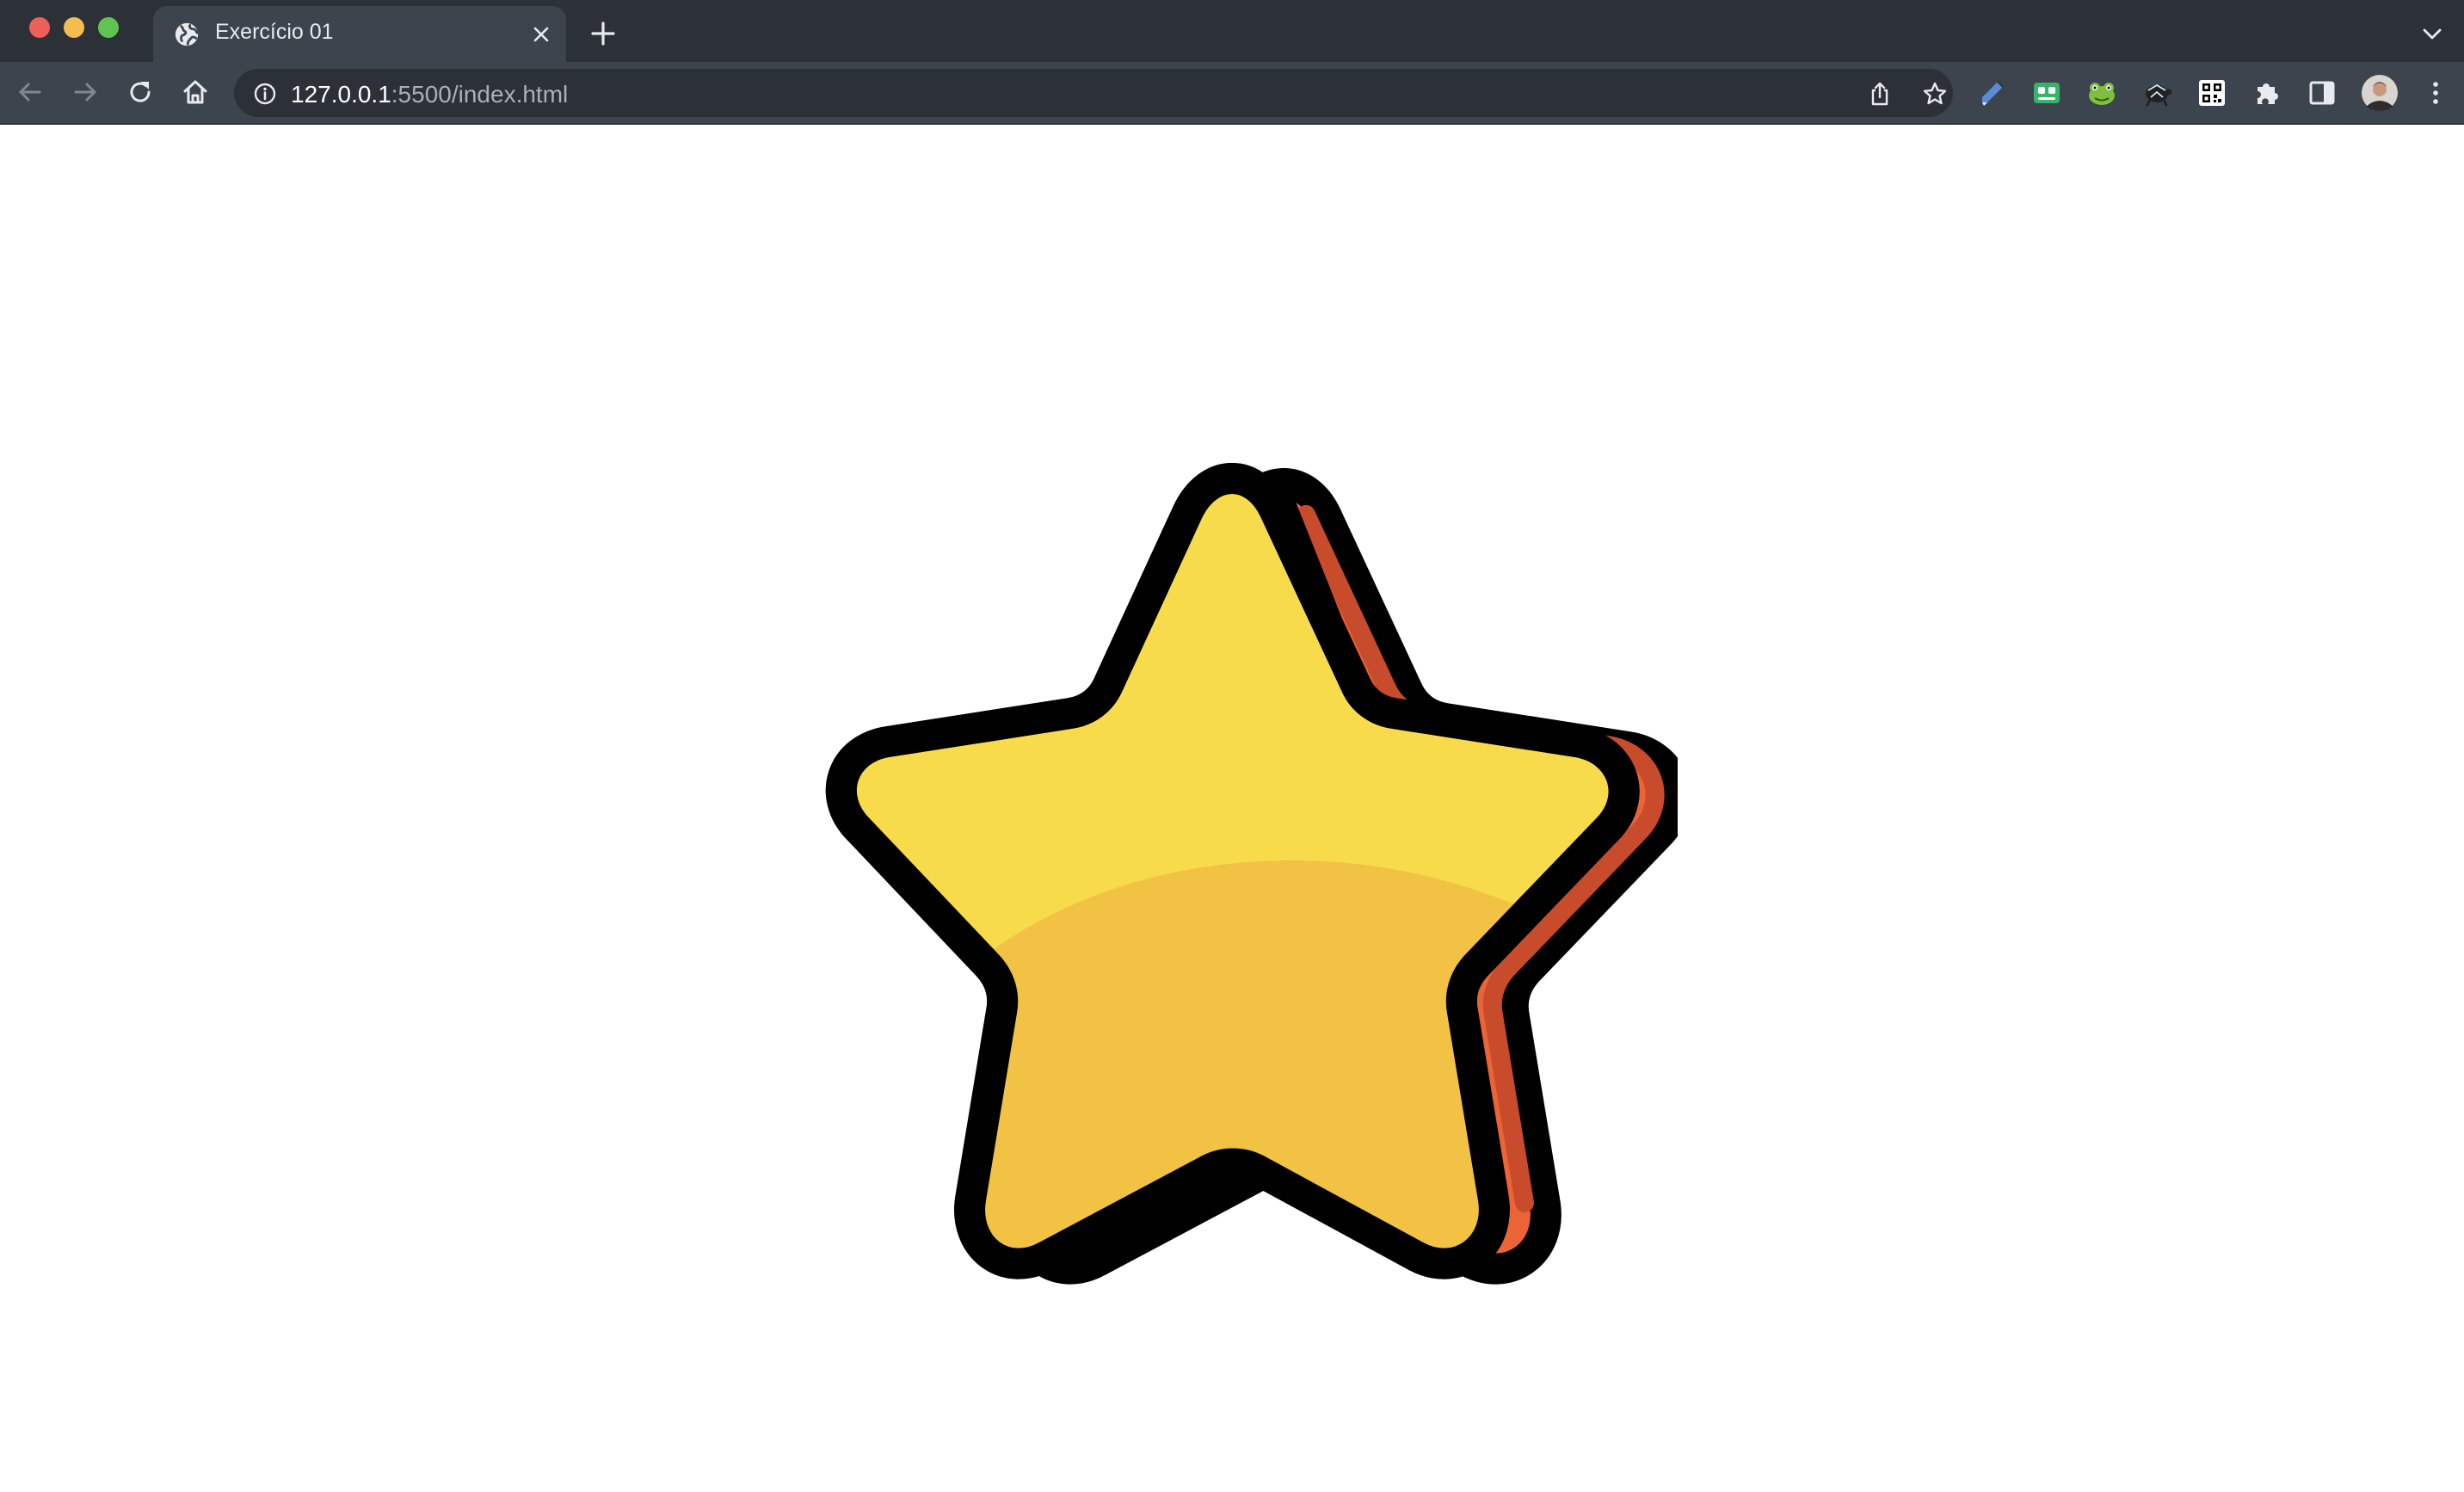 This screenshot has height=1492, width=2464. What do you see at coordinates (2435, 93) in the screenshot?
I see `kebab-menu-icon` at bounding box center [2435, 93].